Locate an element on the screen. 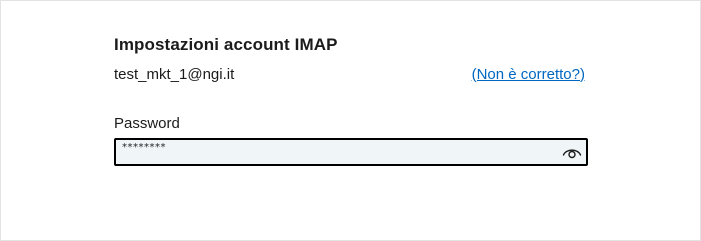  password-value: ******** is located at coordinates (144, 147).